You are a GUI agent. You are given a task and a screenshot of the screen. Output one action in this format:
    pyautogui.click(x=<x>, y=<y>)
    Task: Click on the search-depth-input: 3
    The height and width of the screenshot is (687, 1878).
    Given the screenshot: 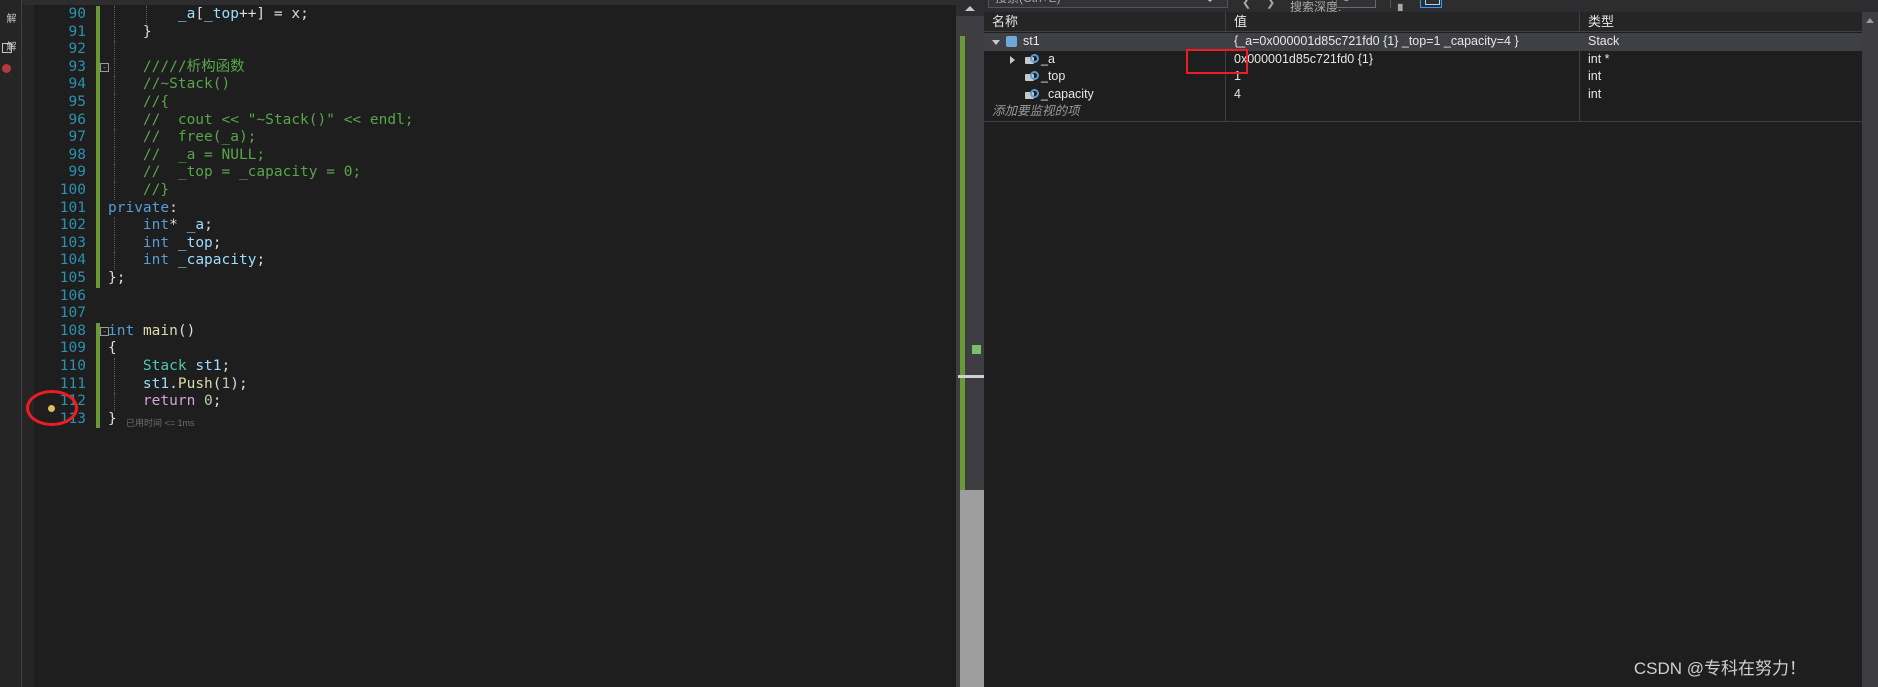 What is the action you would take?
    pyautogui.click(x=1356, y=4)
    